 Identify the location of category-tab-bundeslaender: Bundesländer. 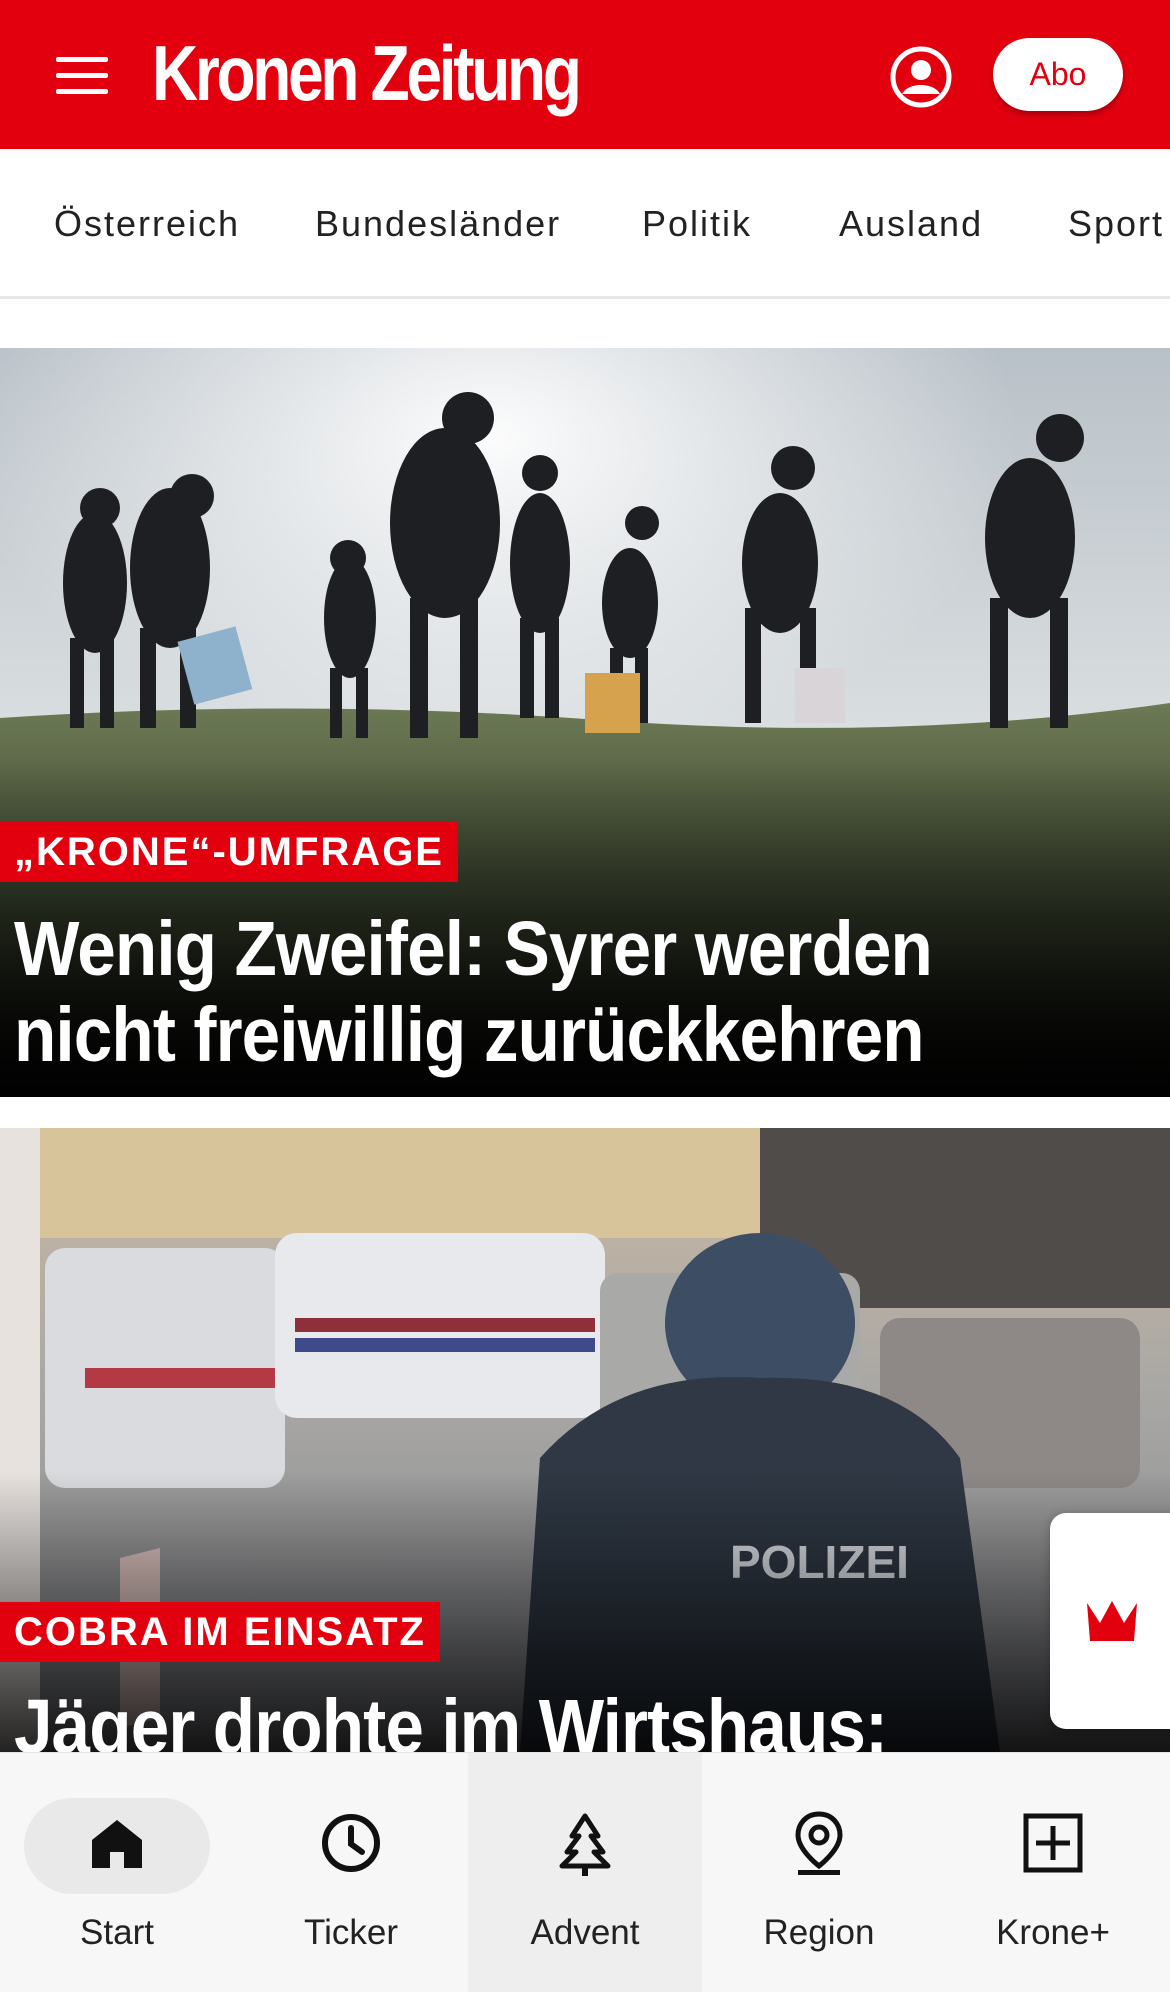
(438, 222).